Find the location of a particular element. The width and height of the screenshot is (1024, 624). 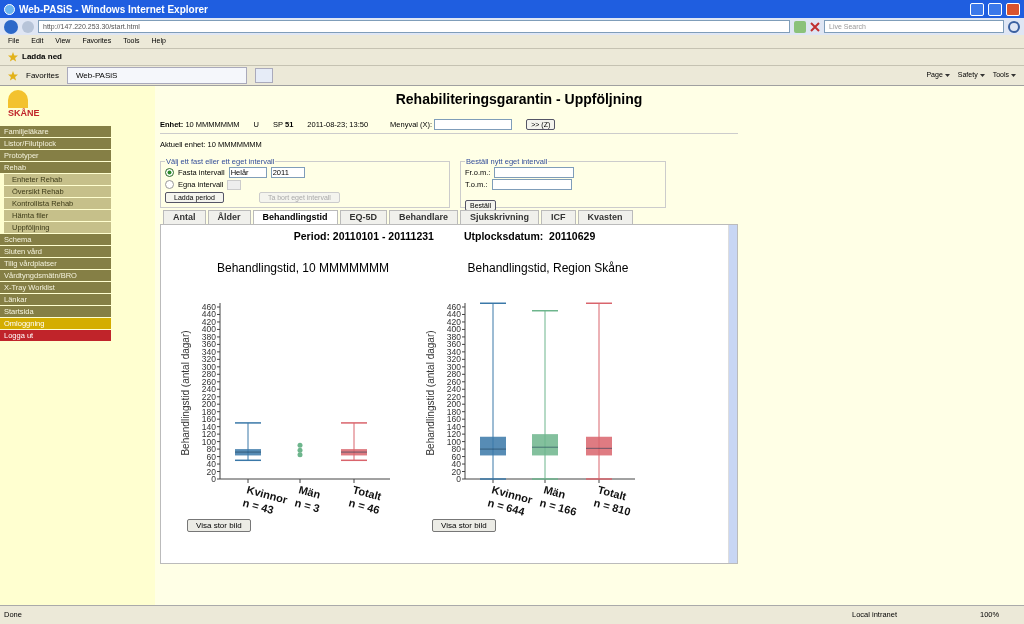

chart-title: Behandlingstid, 10 MMMMMMM is located at coordinates (303, 269).